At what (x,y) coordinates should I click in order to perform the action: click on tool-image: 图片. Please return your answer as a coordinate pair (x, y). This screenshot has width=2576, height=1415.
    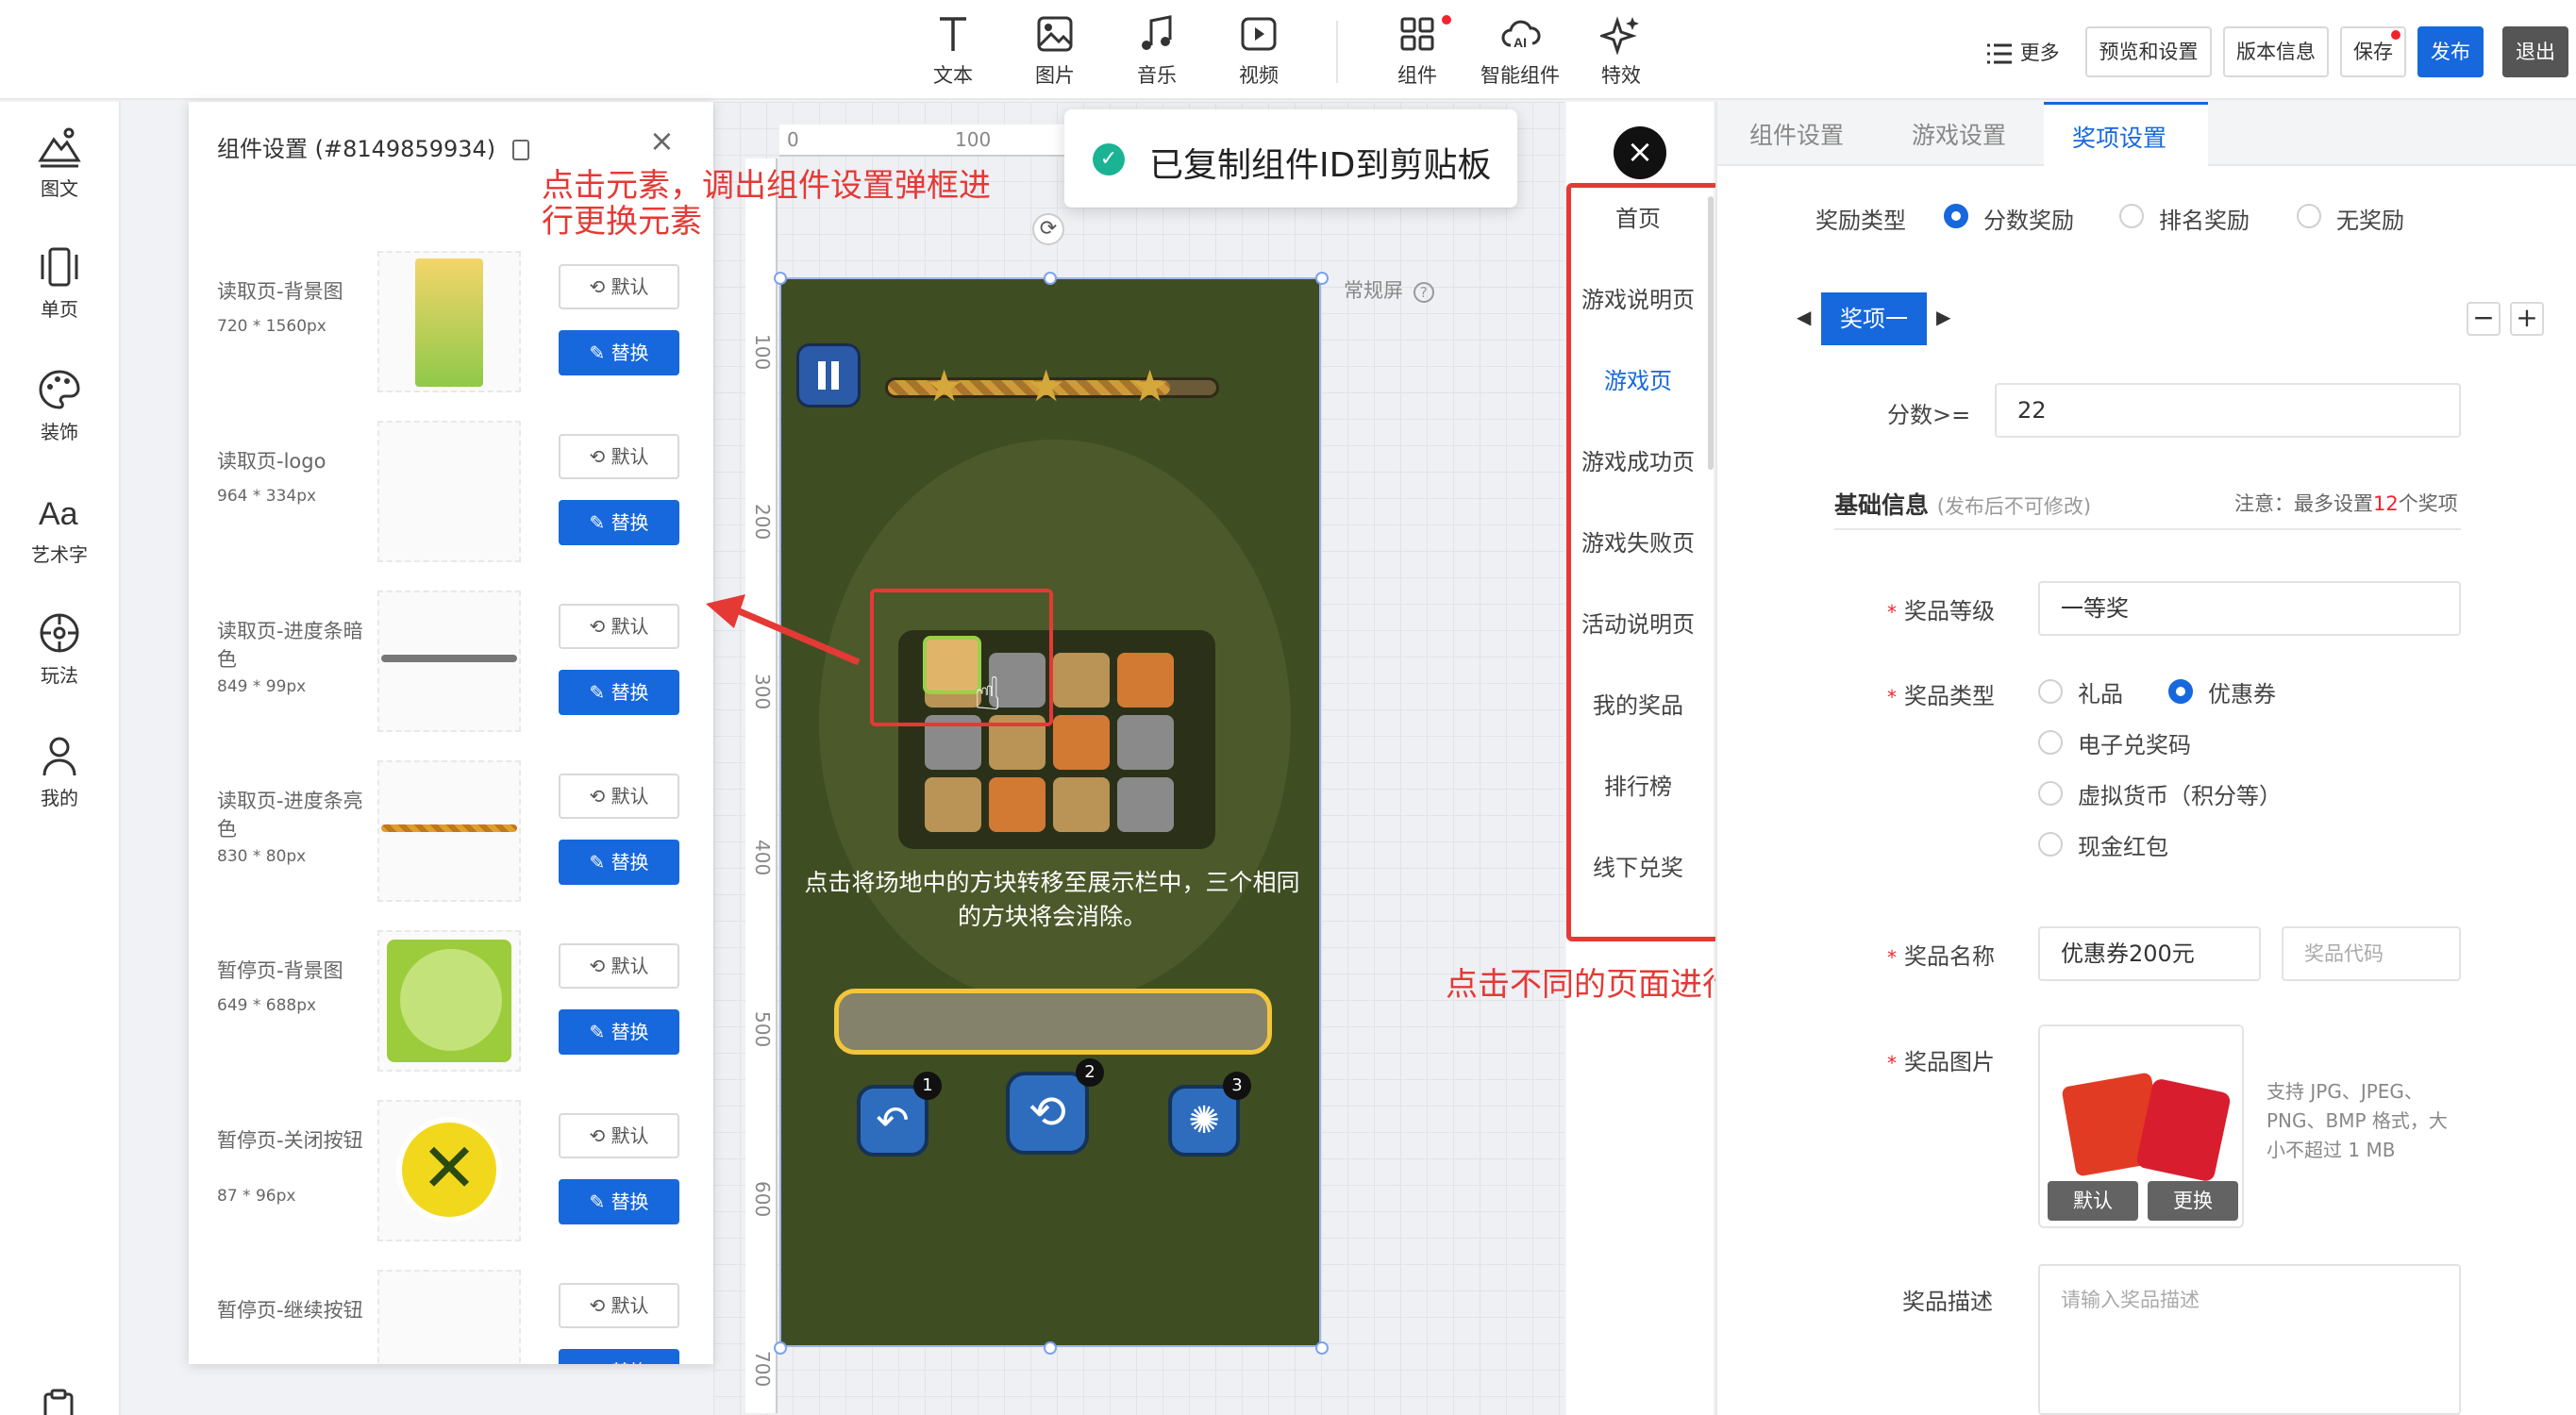
    Looking at the image, I should click on (1055, 53).